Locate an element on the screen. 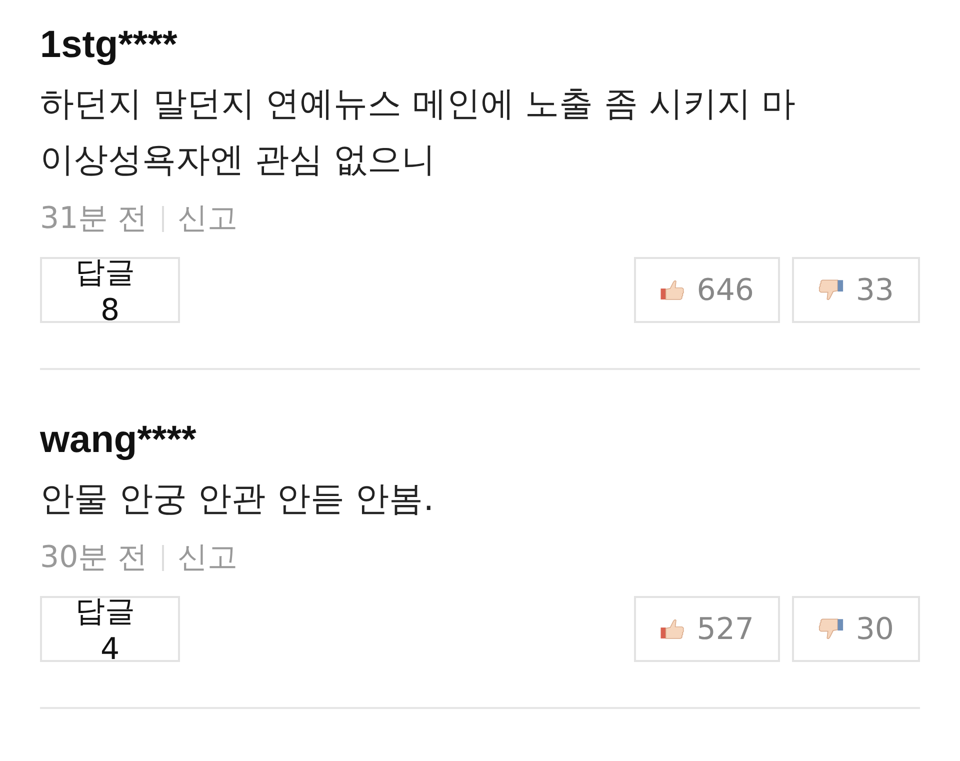 The height and width of the screenshot is (761, 960). reply-button: 답글 8 is located at coordinates (110, 290).